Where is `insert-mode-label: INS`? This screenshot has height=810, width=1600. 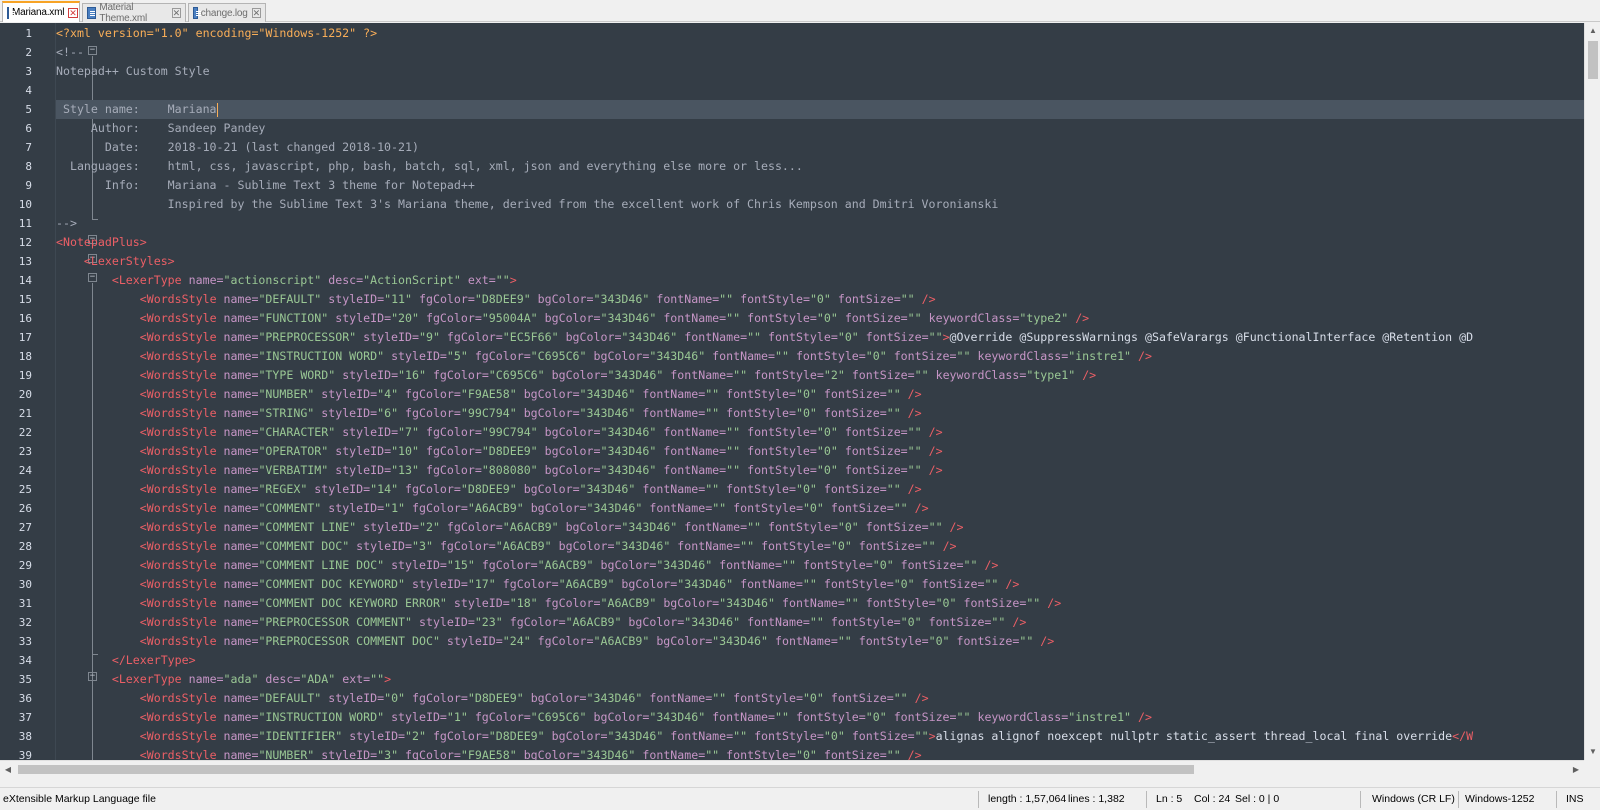 insert-mode-label: INS is located at coordinates (1575, 799).